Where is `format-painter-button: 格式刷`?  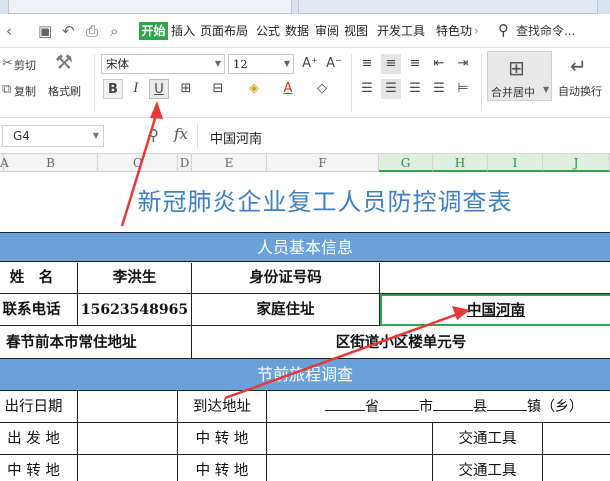
format-painter-button: 格式刷 is located at coordinates (64, 91).